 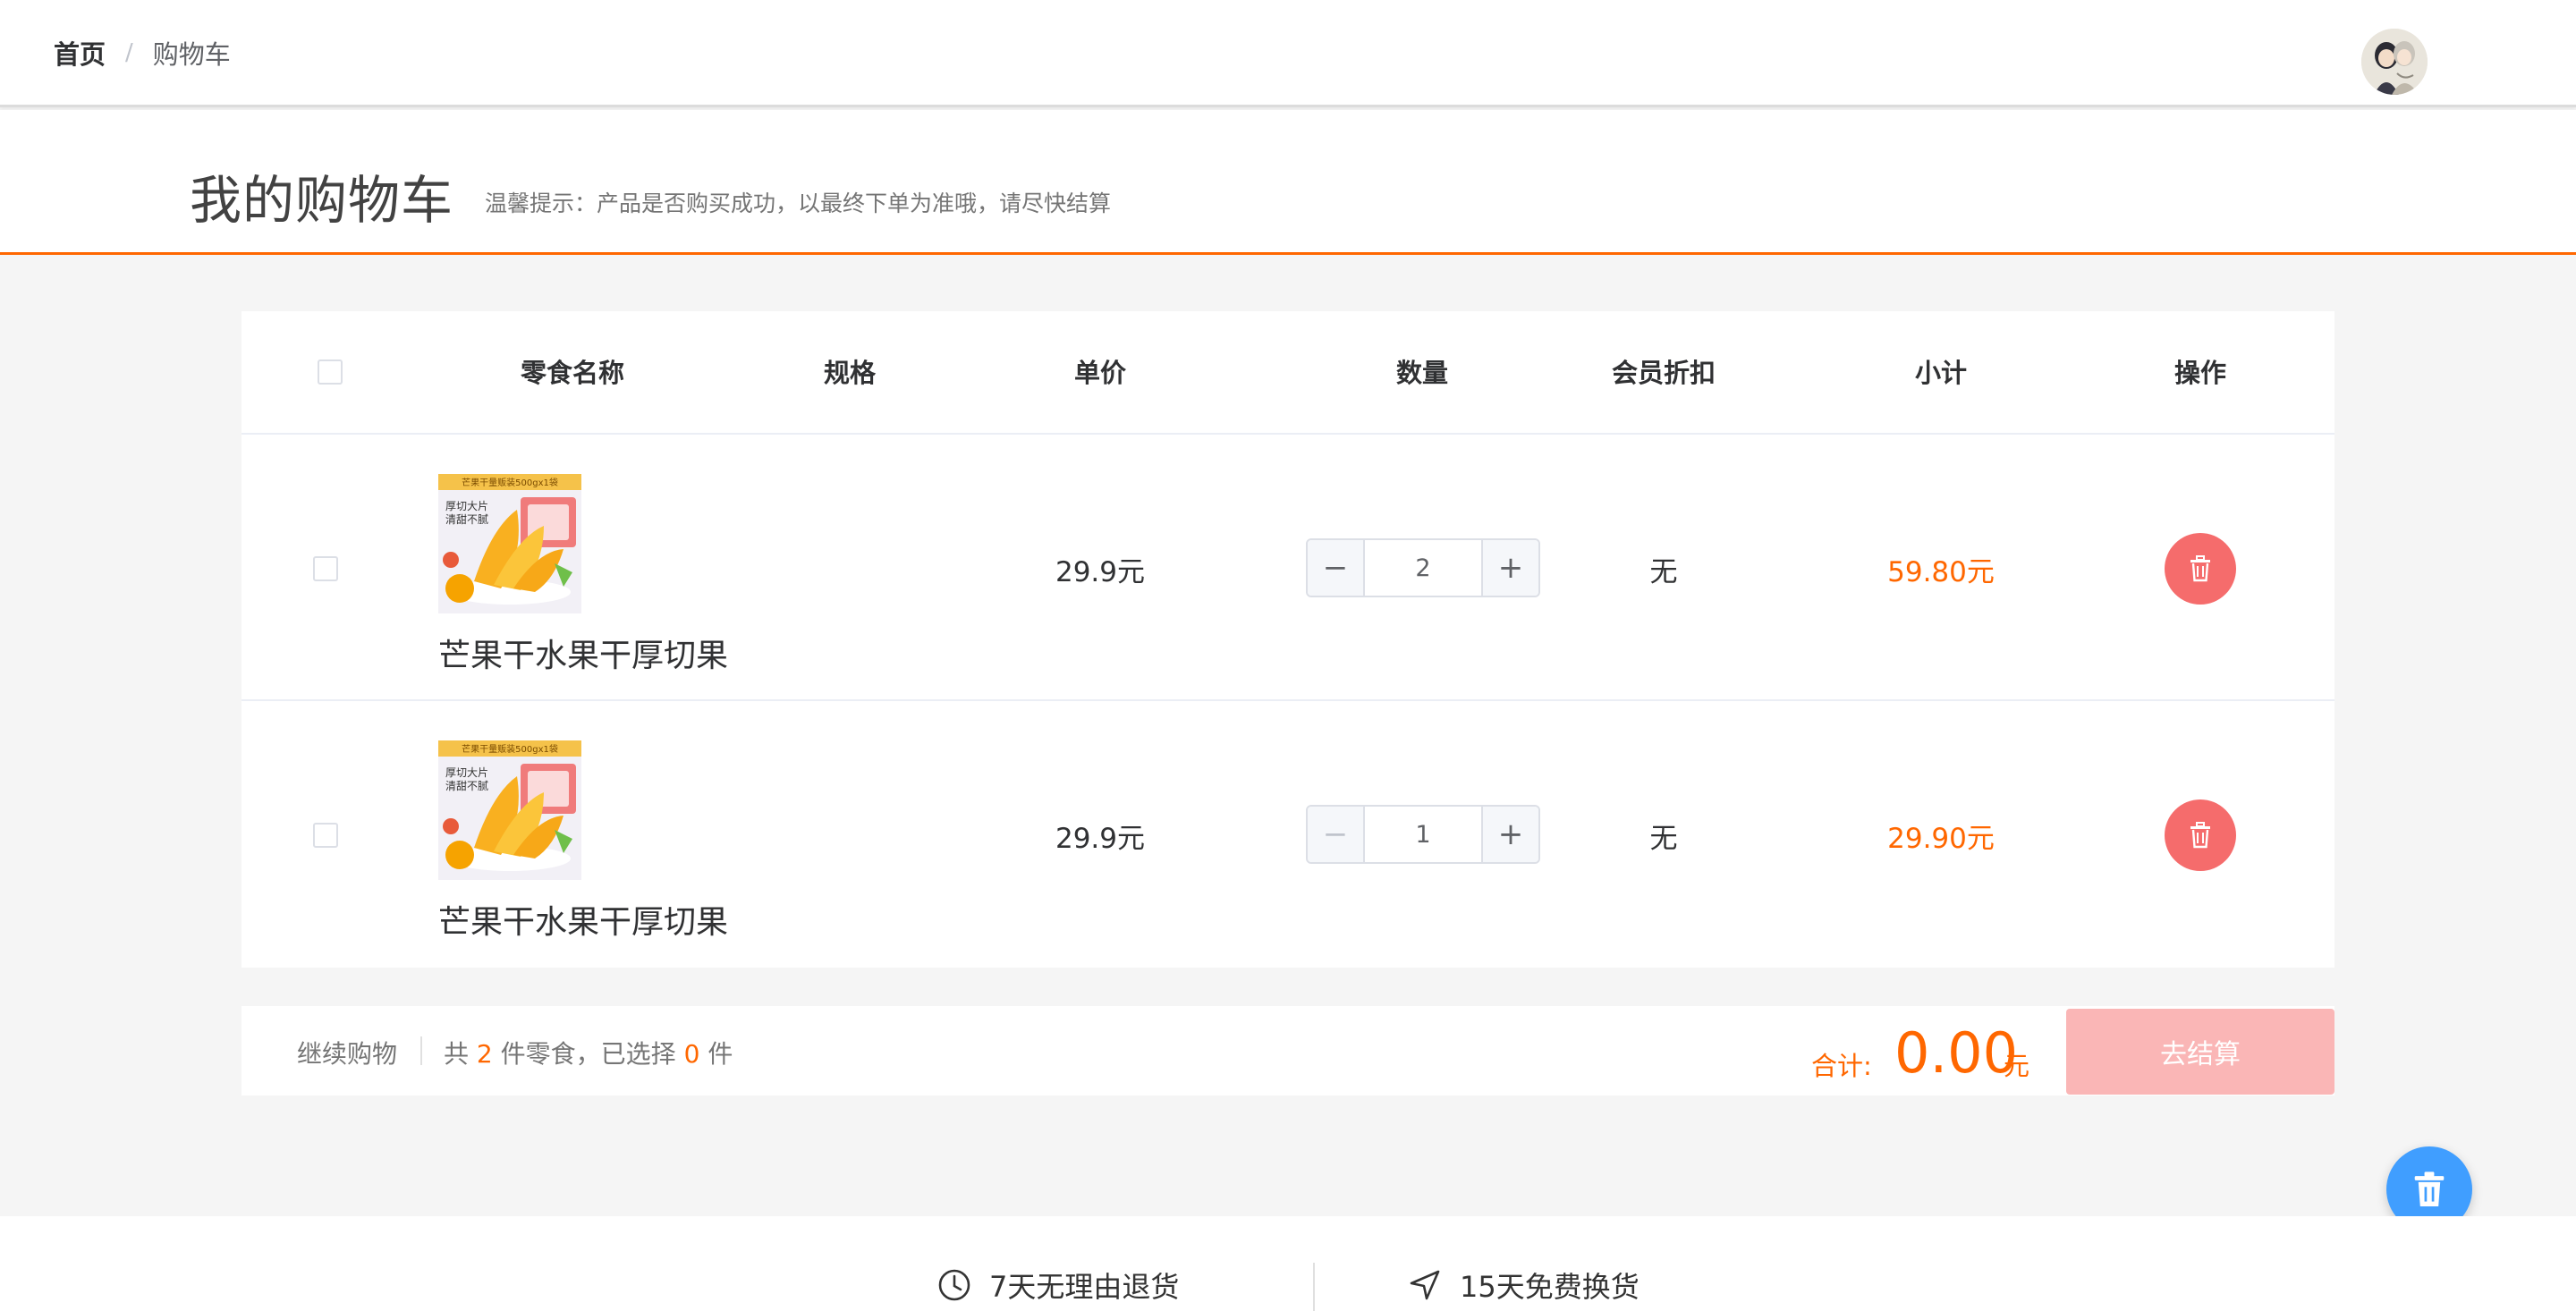 What do you see at coordinates (1956, 1053) in the screenshot?
I see `total-price: 0.00` at bounding box center [1956, 1053].